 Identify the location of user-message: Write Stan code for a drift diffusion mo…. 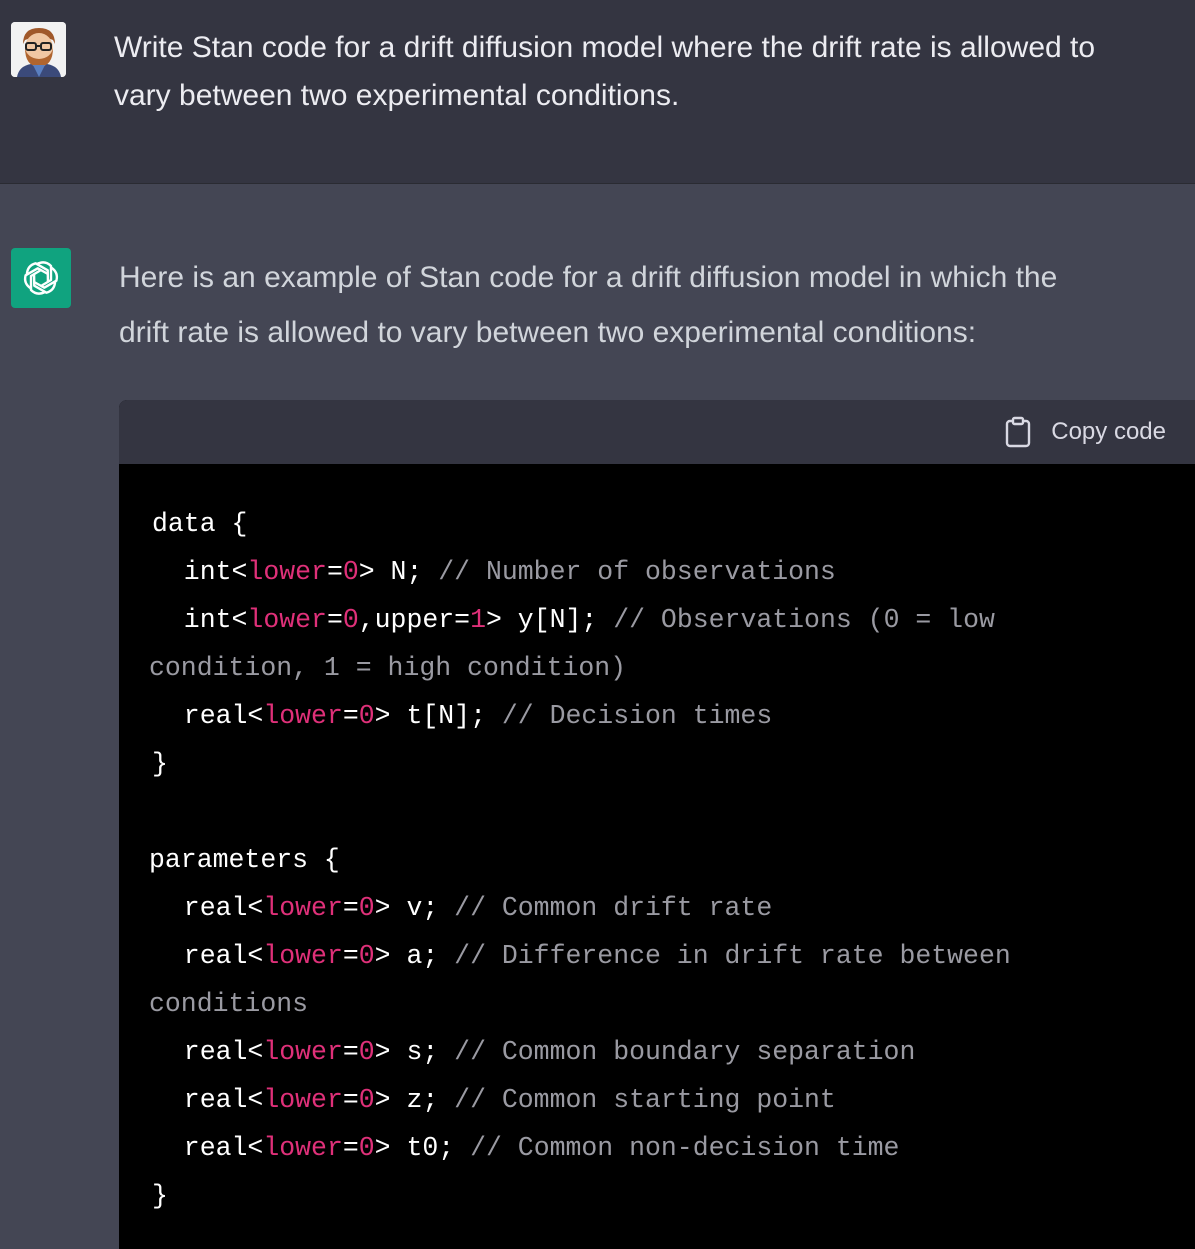
(597, 92).